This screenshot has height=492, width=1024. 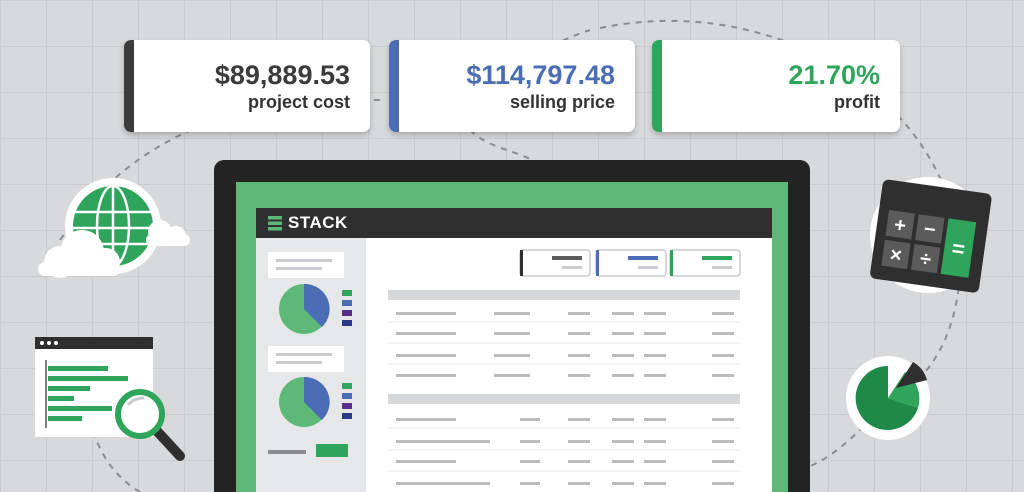 I want to click on stack-logo-icon, so click(x=275, y=223).